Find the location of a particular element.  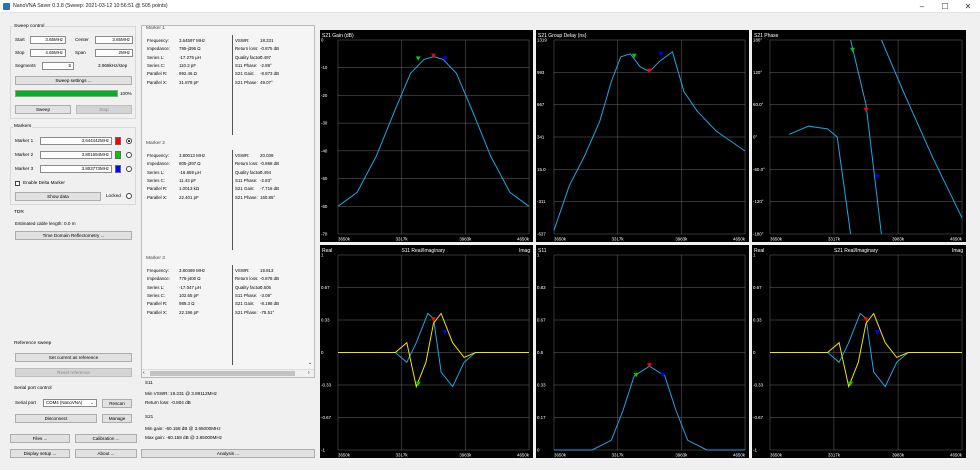

marker-info-value: -0.878 dB is located at coordinates (270, 279).